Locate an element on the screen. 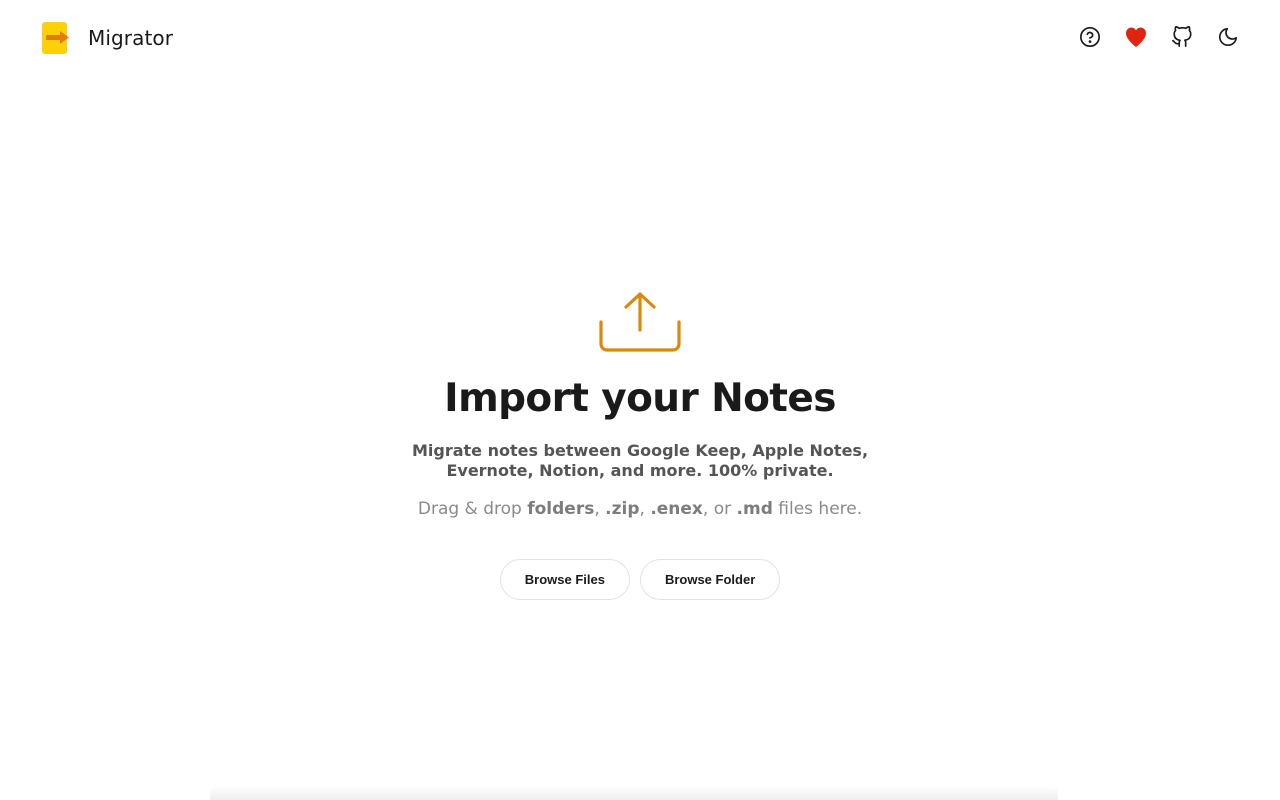 This screenshot has width=1280, height=800. browse-buttons: Browse Files Browse Folder is located at coordinates (640, 579).